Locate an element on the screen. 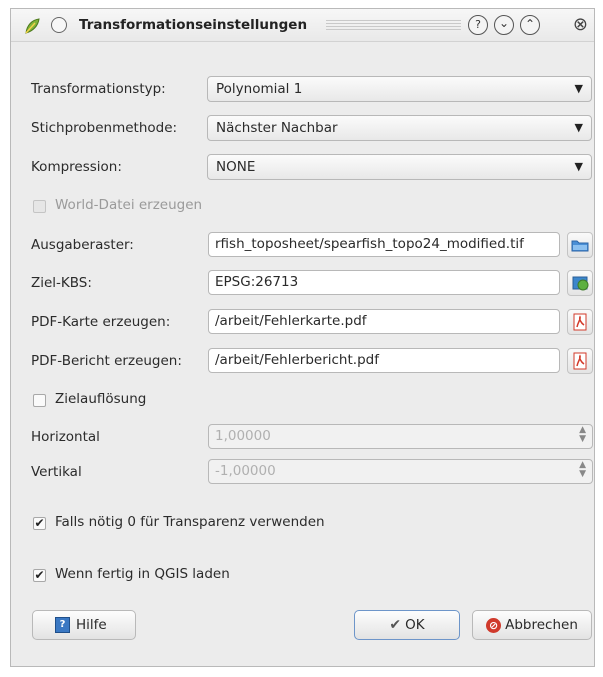 Image resolution: width=603 pixels, height=677 pixels. horizontal-label: Horizontal is located at coordinates (65, 437).